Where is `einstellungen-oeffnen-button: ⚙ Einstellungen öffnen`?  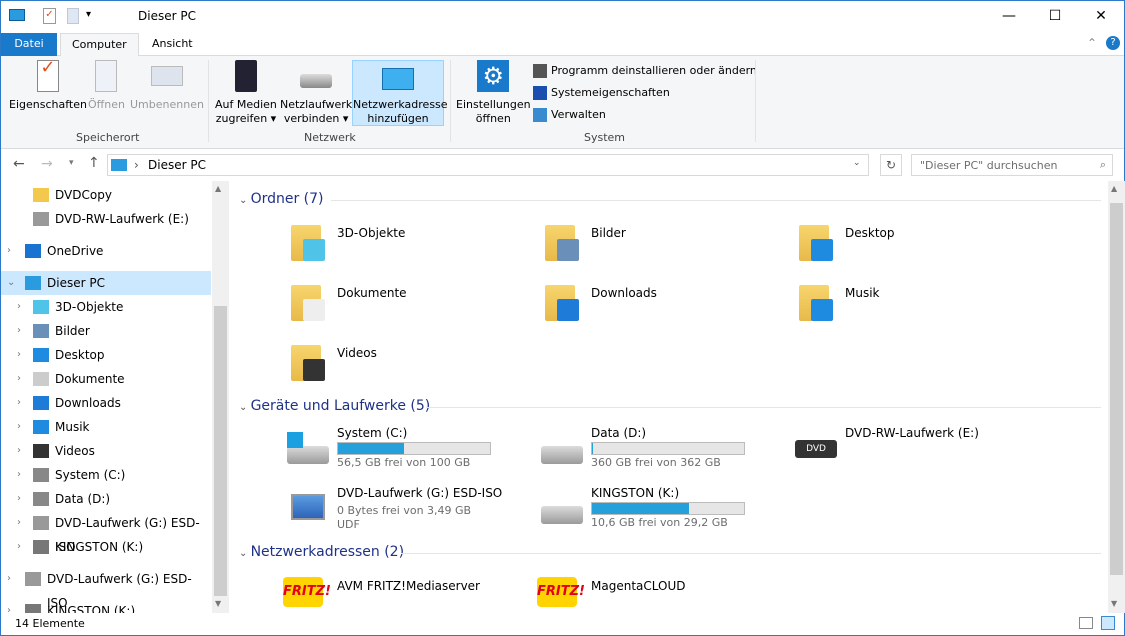
einstellungen-oeffnen-button: ⚙ Einstellungen öffnen is located at coordinates (493, 93).